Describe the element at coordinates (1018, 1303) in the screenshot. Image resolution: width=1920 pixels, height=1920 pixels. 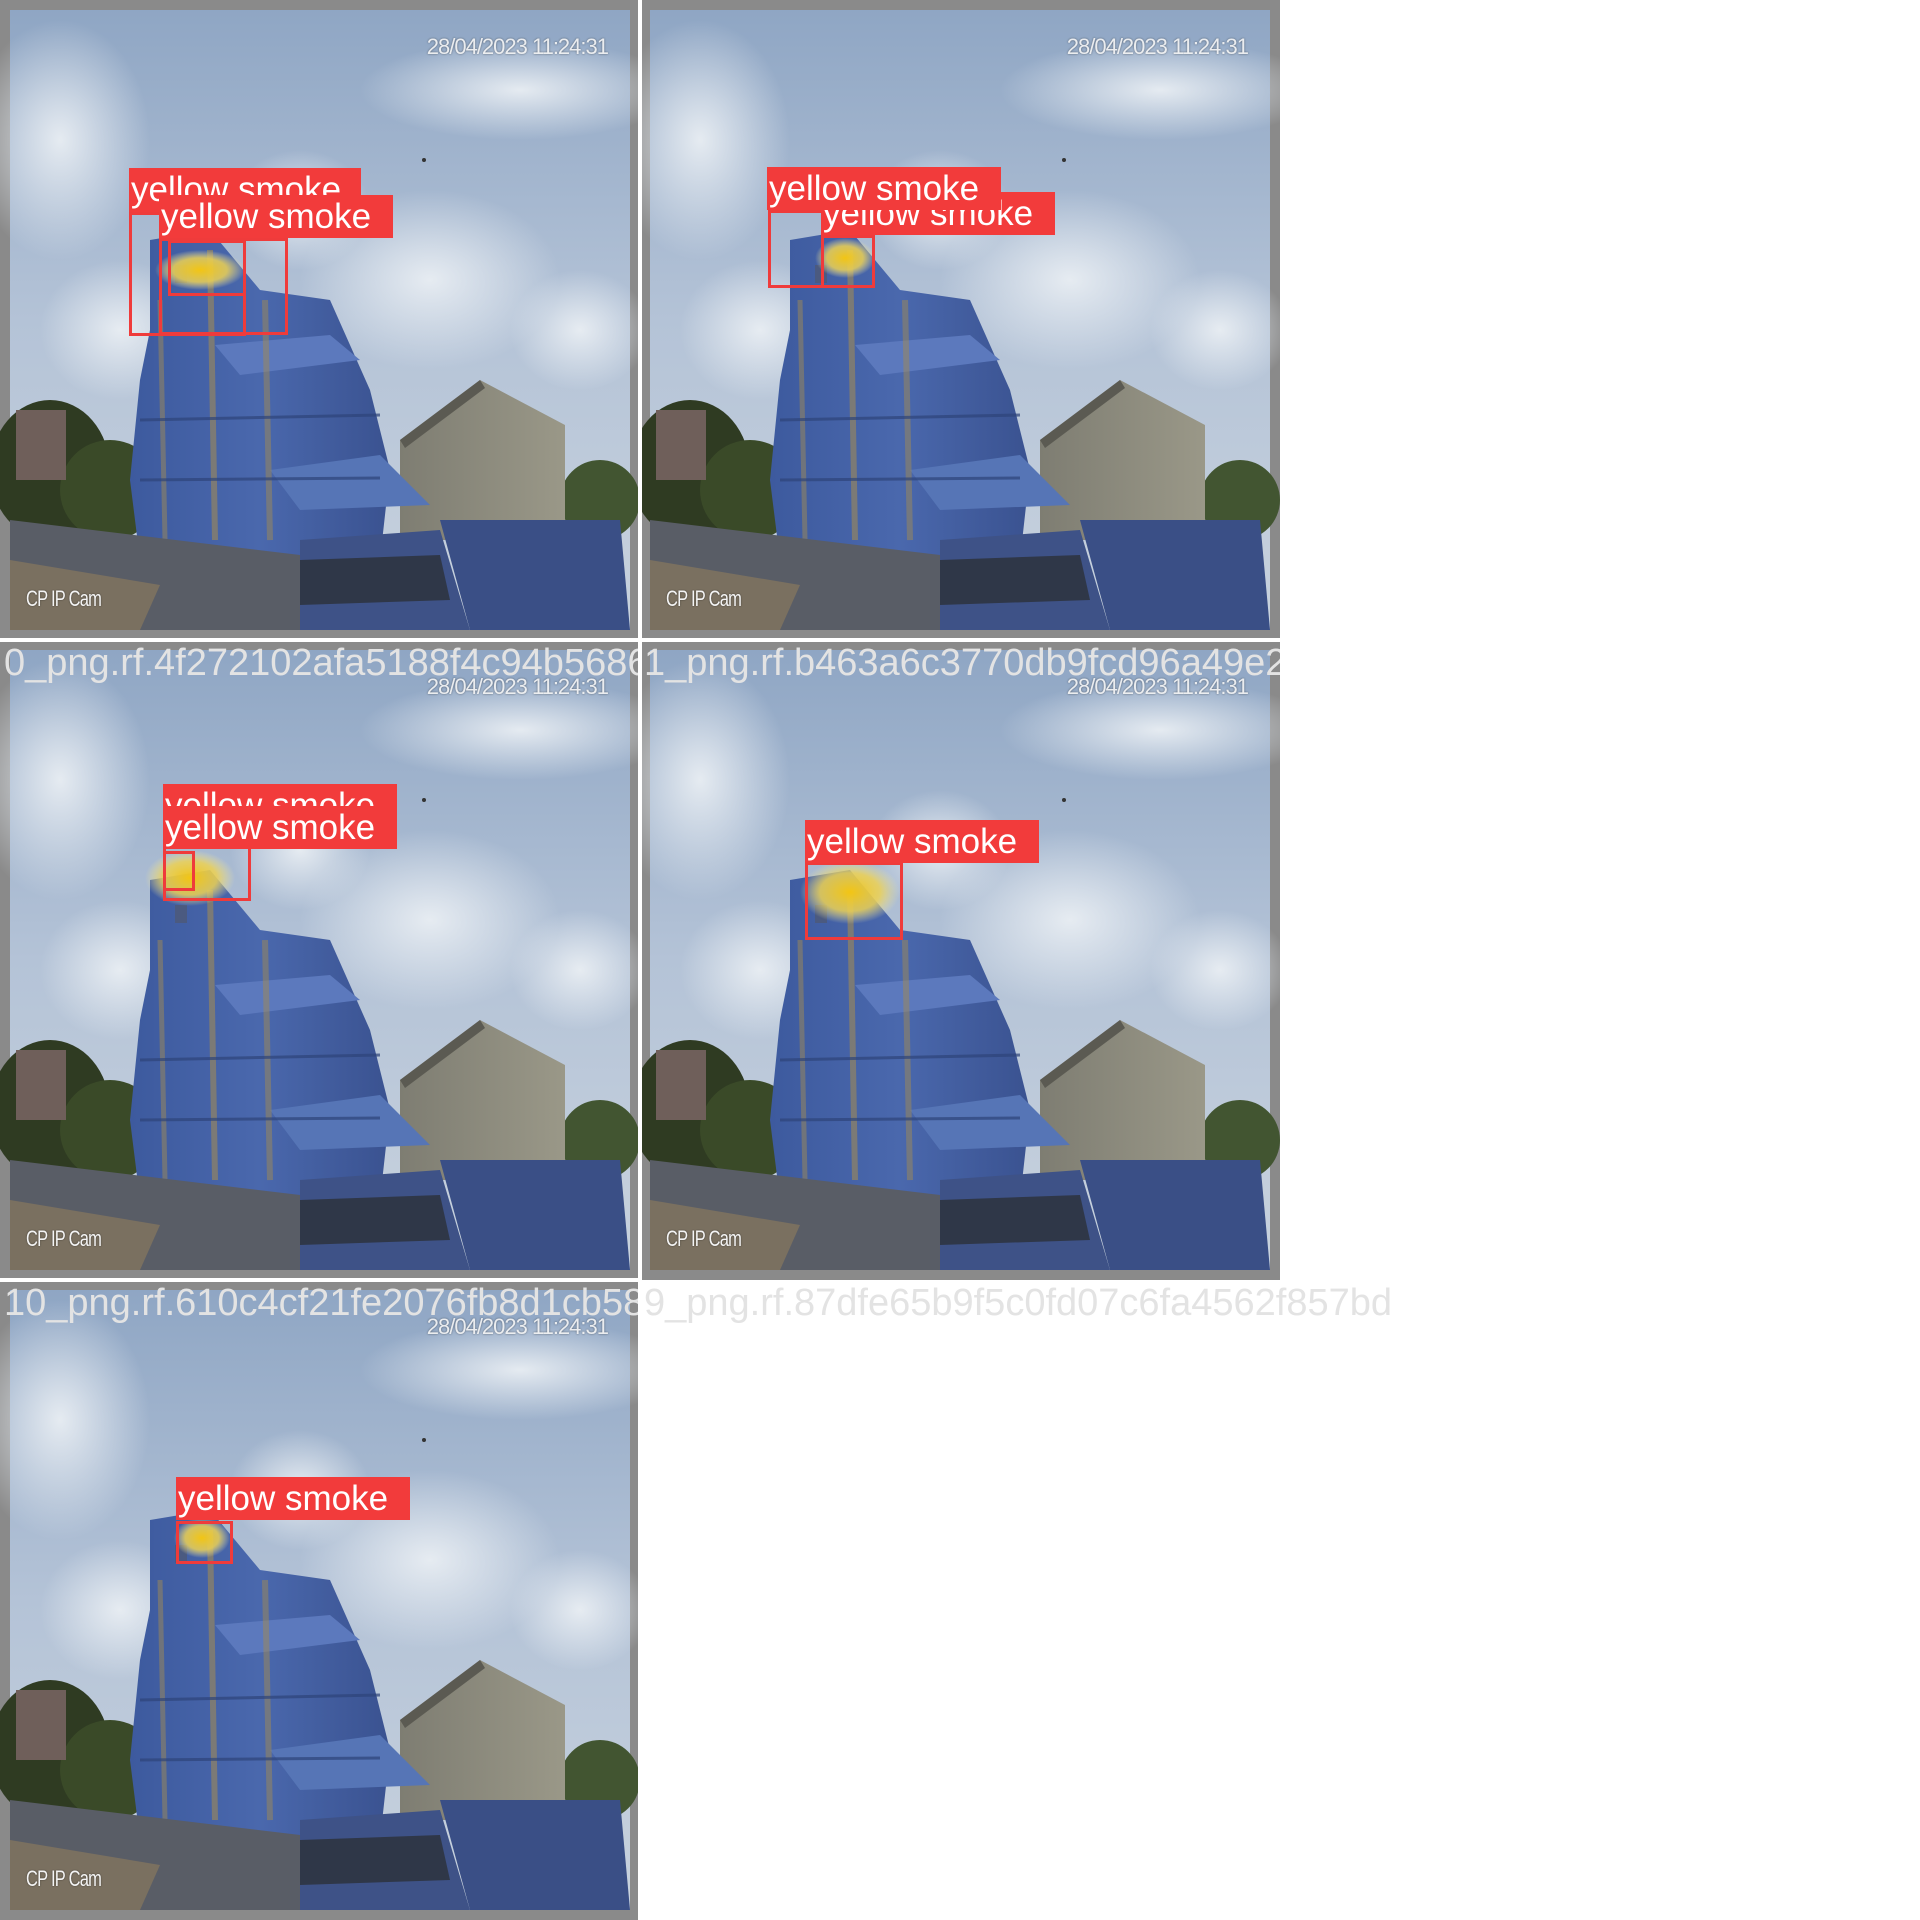
I see `filename-label: 9_png.rf.87dfe65b9f5c0fd07c6fa4562f857bd` at that location.